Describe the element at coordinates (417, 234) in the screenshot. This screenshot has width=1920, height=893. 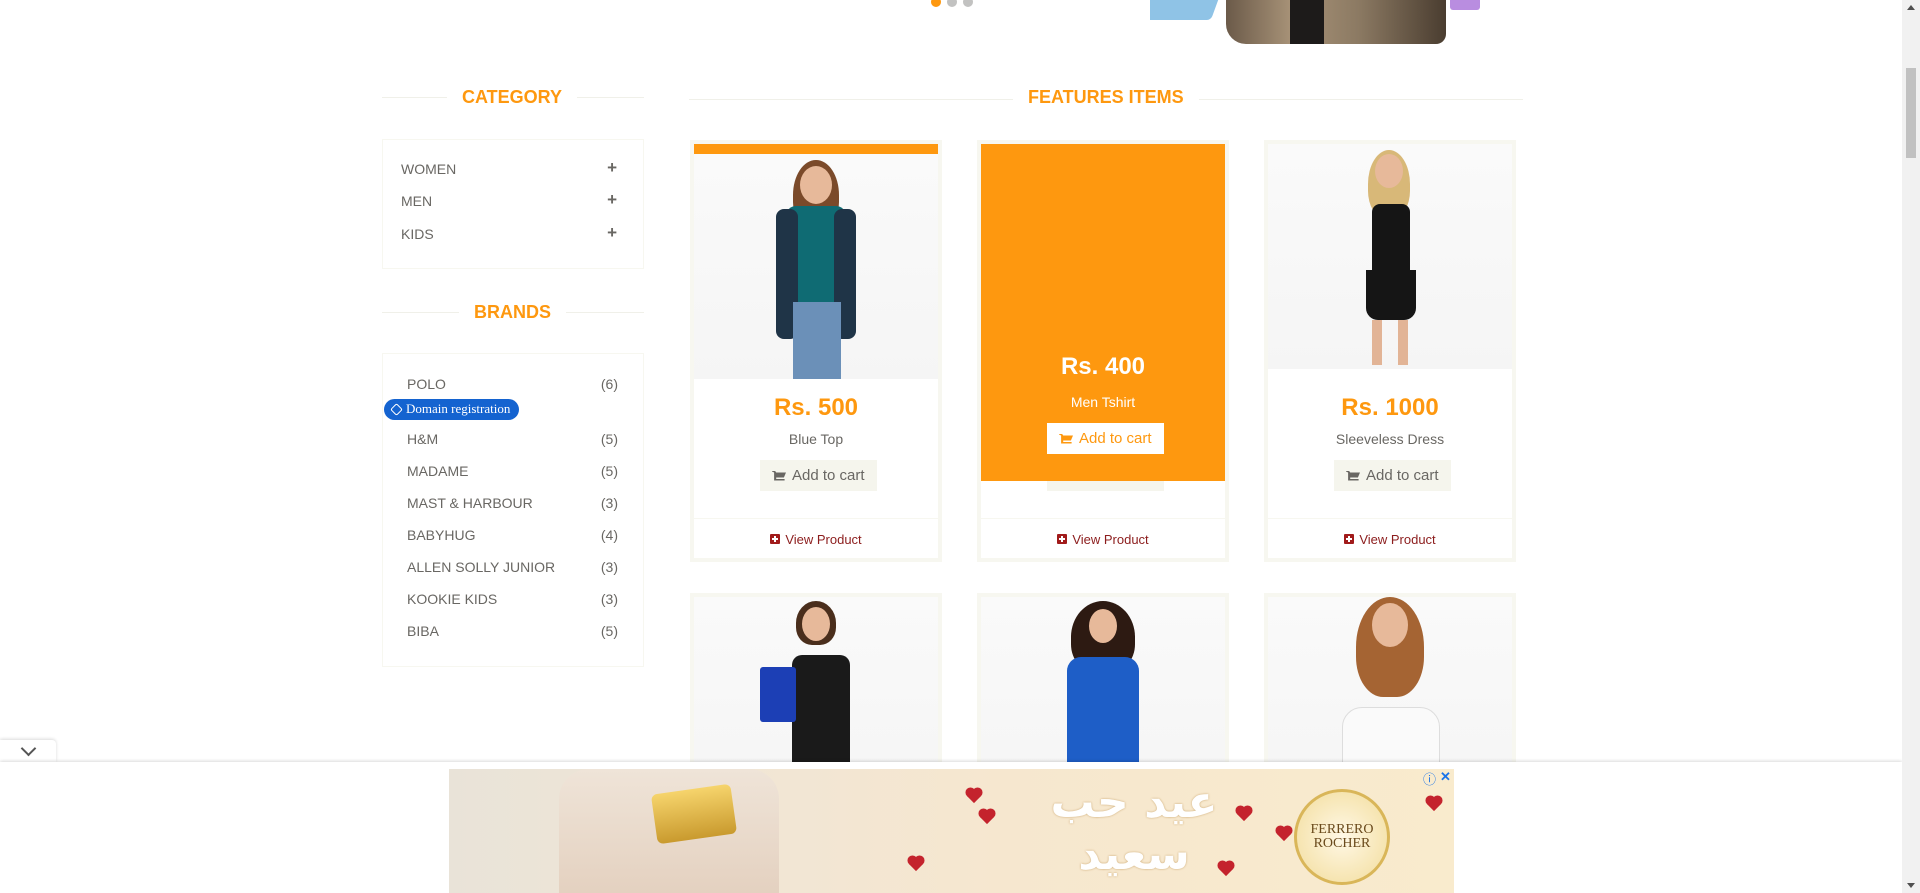
I see `category-label: KIDS` at that location.